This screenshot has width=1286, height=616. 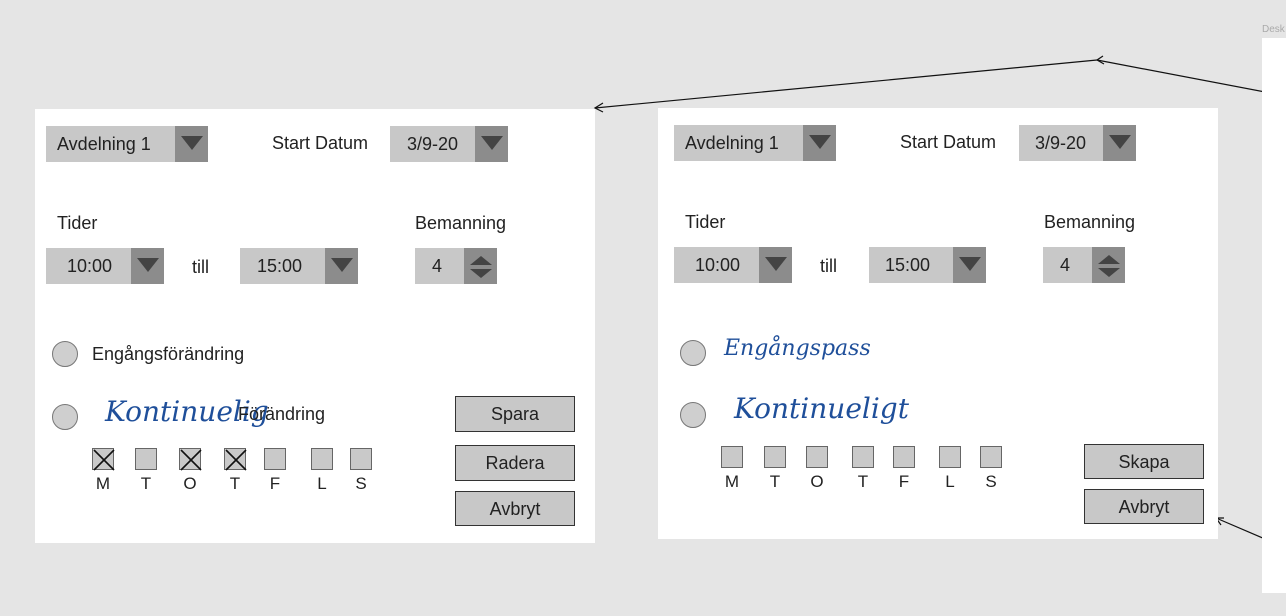 What do you see at coordinates (1273, 29) in the screenshot?
I see `desktop-frame-label: Desk` at bounding box center [1273, 29].